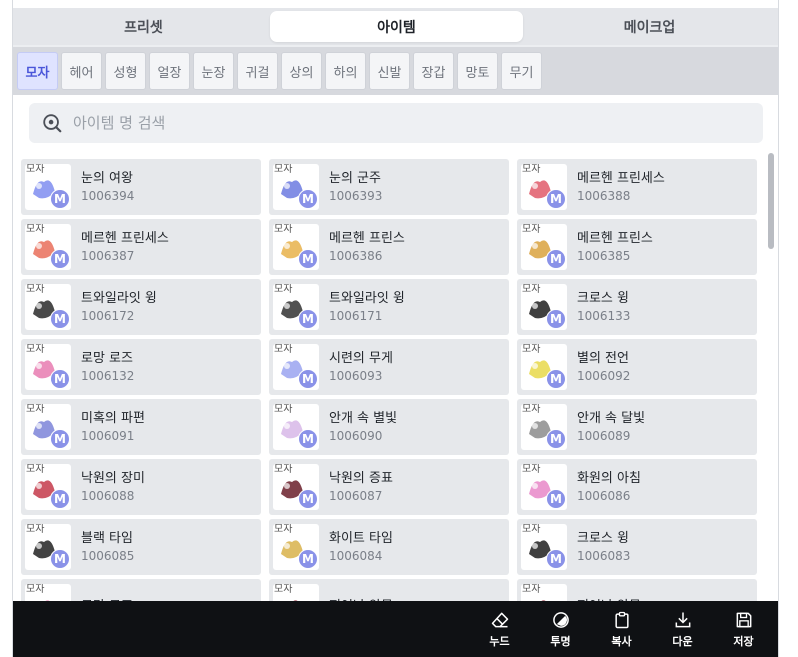 Image resolution: width=798 pixels, height=657 pixels. What do you see at coordinates (771, 375) in the screenshot?
I see `scrollbar` at bounding box center [771, 375].